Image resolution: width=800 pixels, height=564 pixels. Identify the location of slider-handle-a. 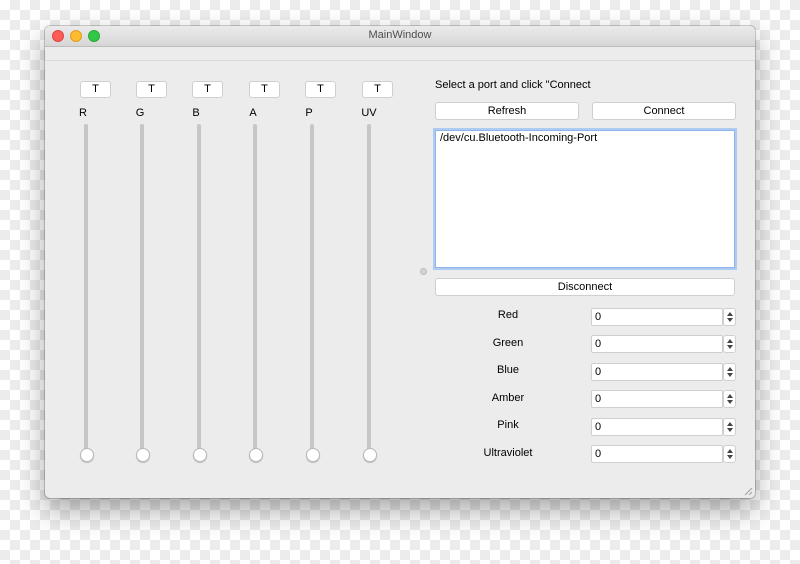
(256, 455).